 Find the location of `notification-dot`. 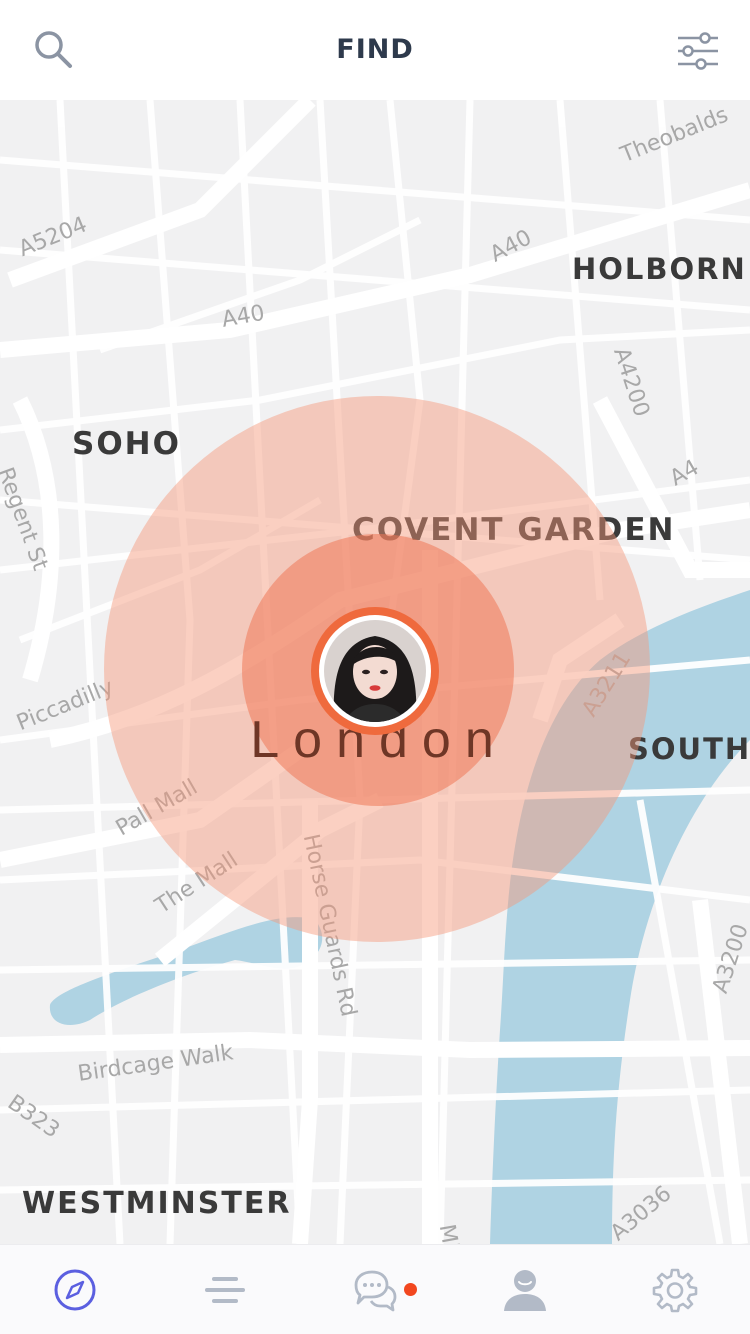

notification-dot is located at coordinates (410, 1289).